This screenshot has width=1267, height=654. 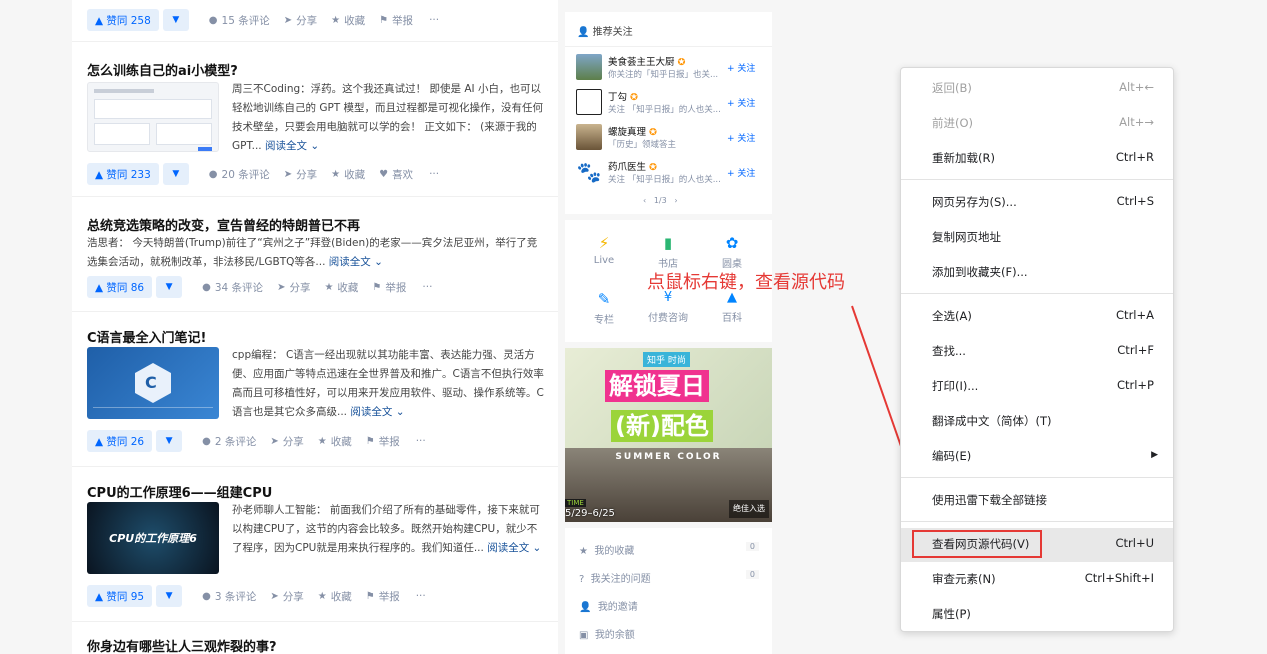 I want to click on feed-card: 你身边有哪些让人三观炸裂的事?, so click(x=315, y=638).